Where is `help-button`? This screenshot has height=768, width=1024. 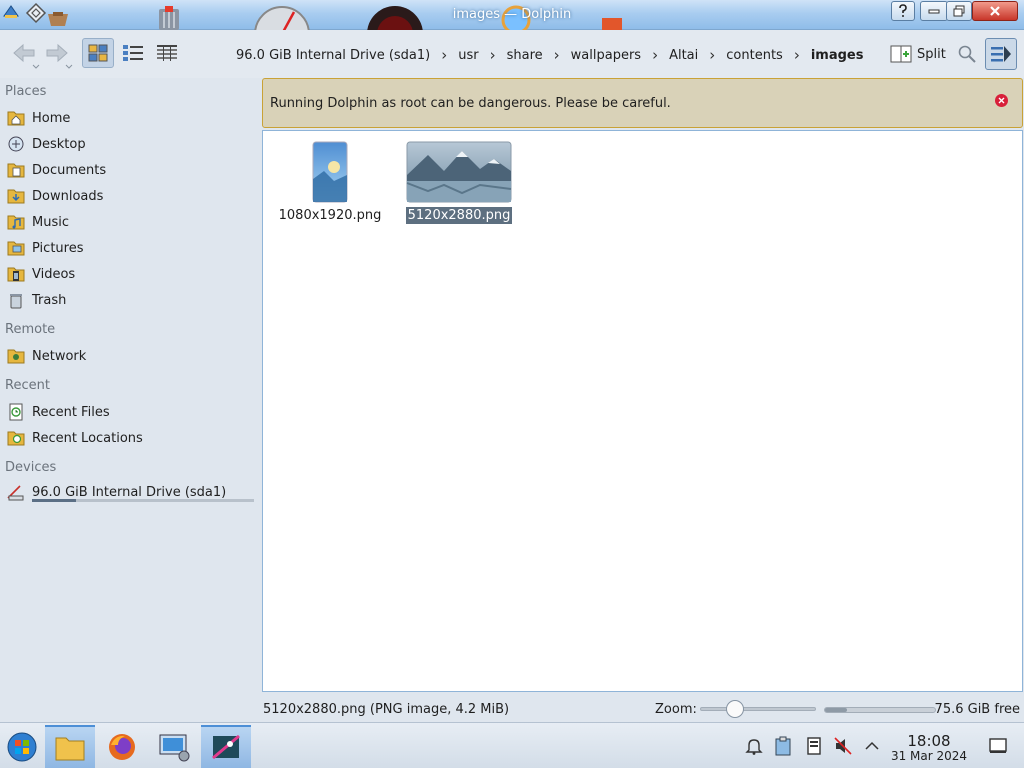
help-button is located at coordinates (903, 11).